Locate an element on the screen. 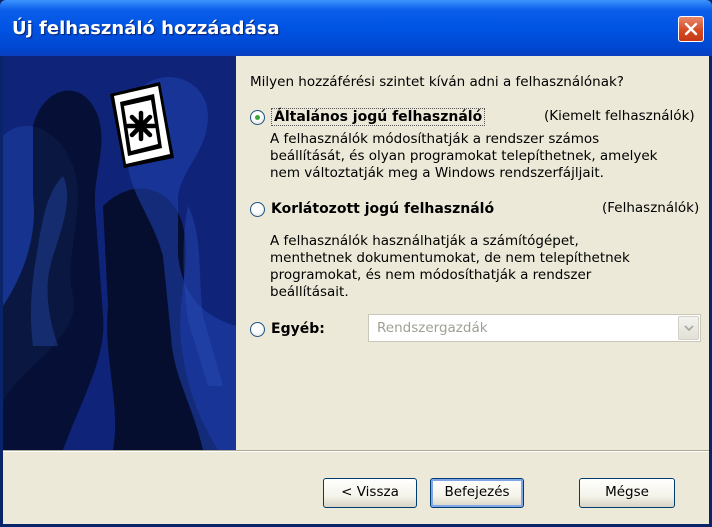 Image resolution: width=712 pixels, height=527 pixels. option-standard-user-label: Általános jogú felhasználó is located at coordinates (378, 117).